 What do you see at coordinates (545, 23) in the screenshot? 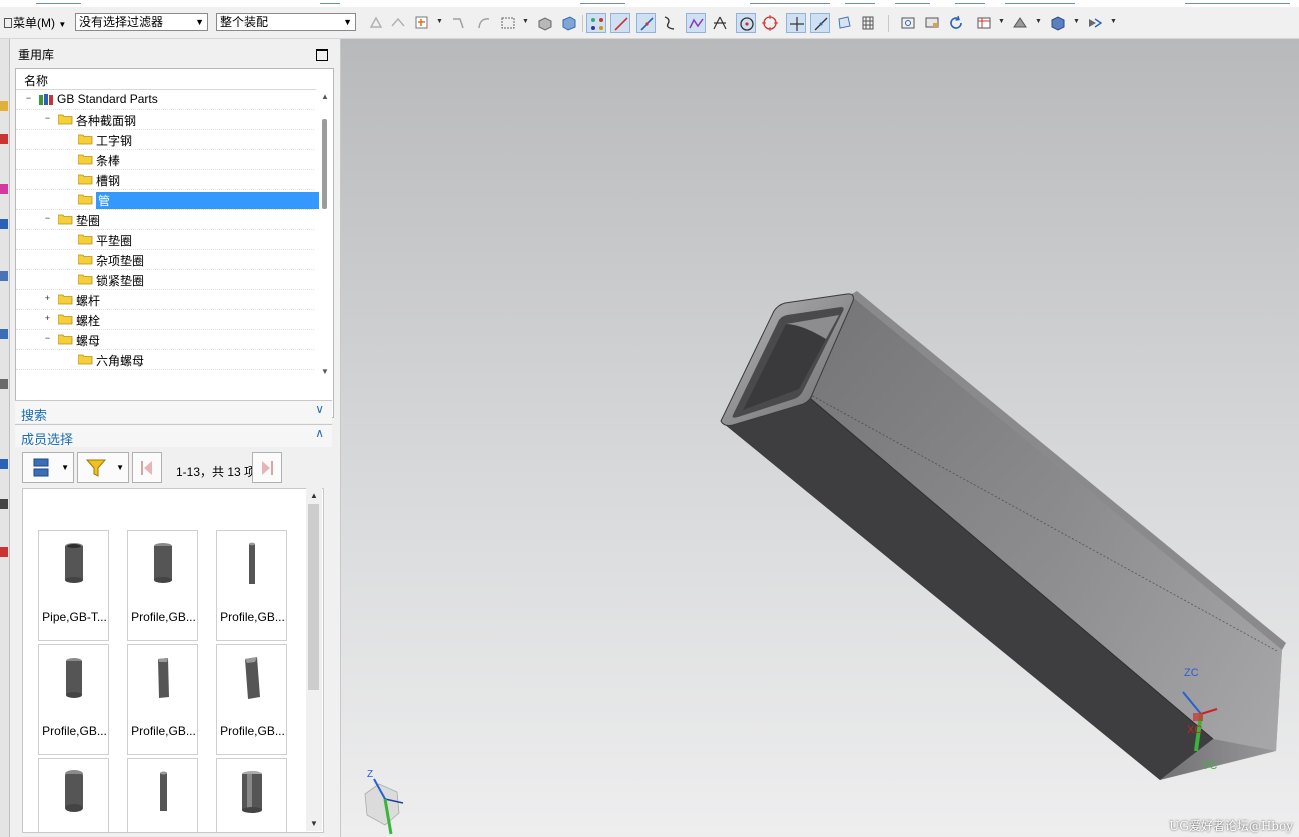
I see `shaded-box-icon` at bounding box center [545, 23].